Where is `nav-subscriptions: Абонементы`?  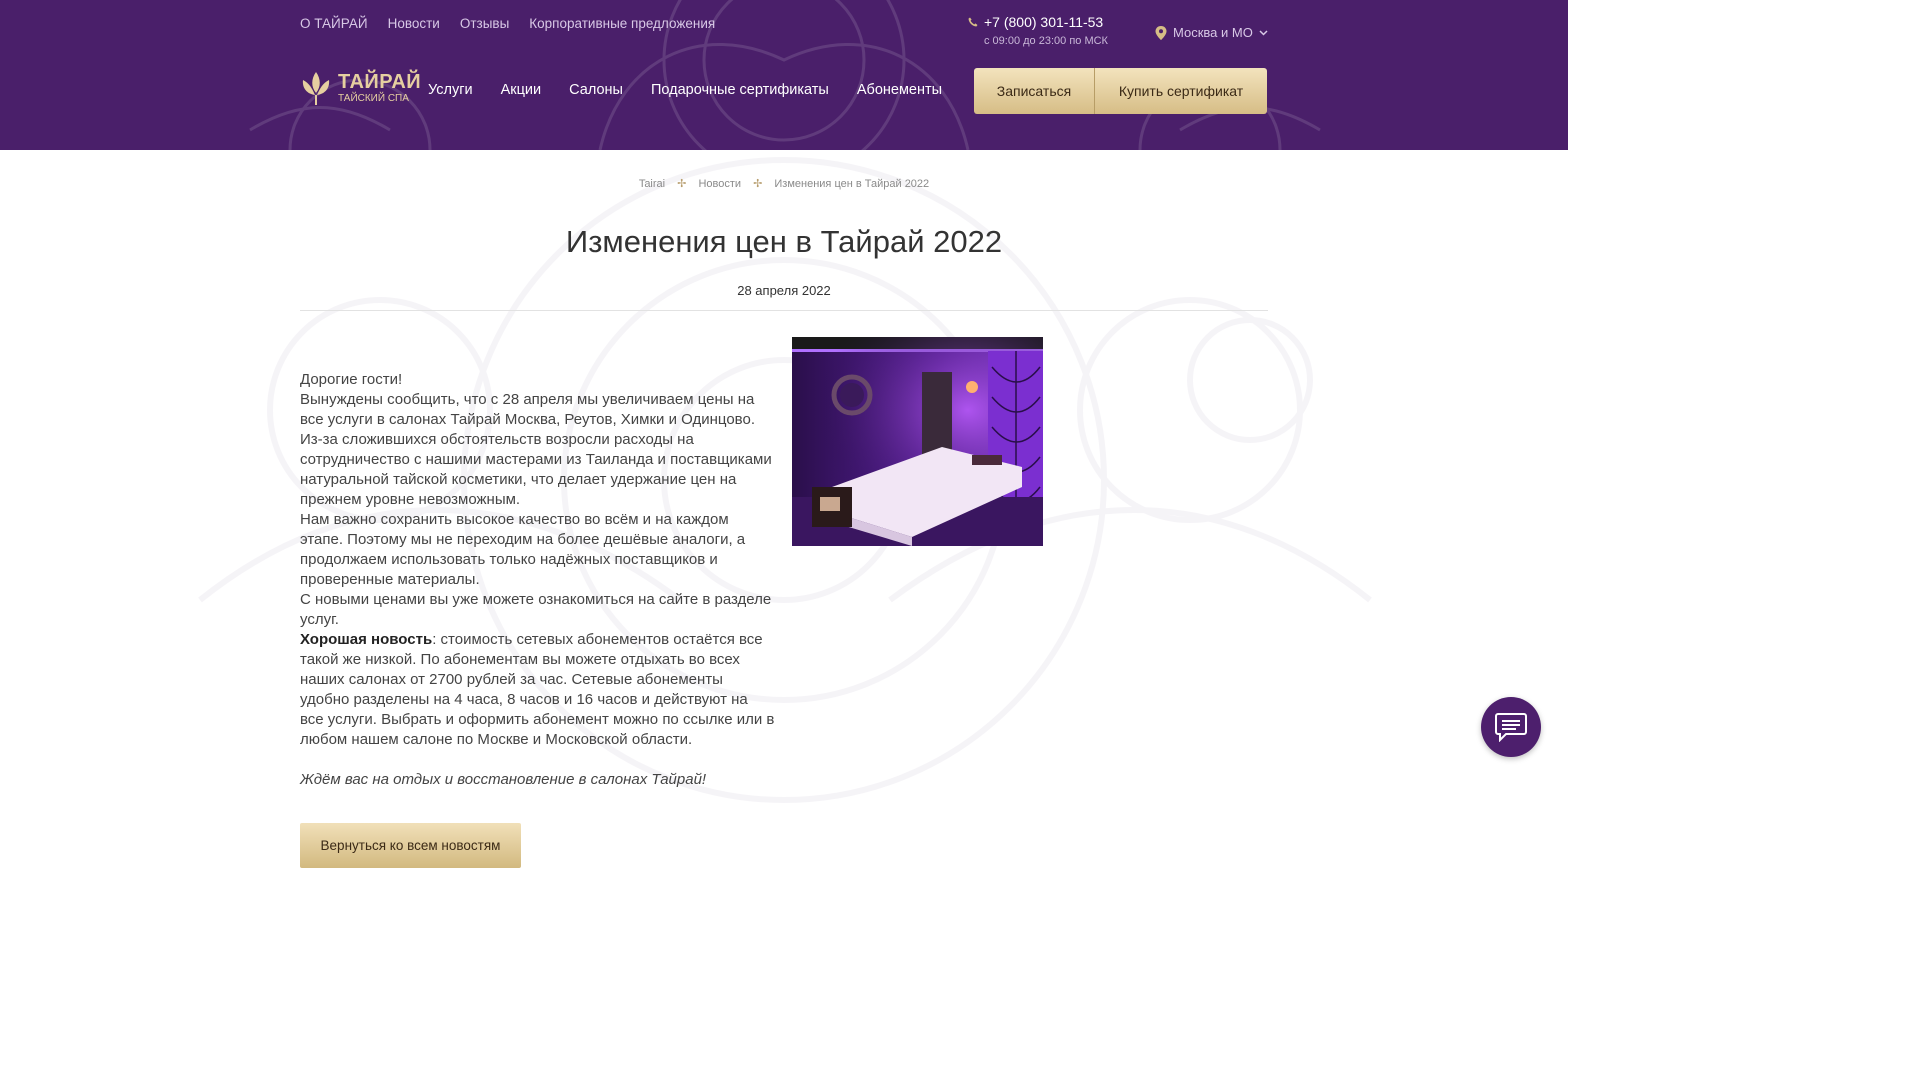 nav-subscriptions: Абонементы is located at coordinates (899, 90).